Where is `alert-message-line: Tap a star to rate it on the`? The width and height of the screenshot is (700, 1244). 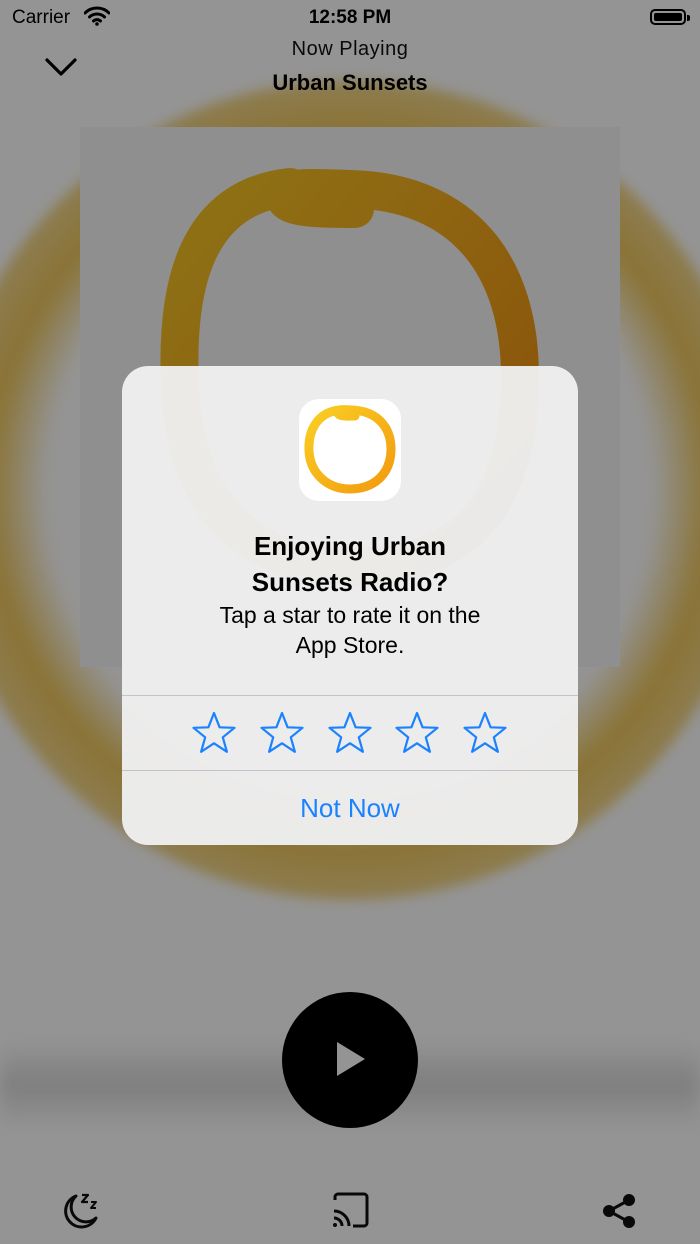
alert-message-line: Tap a star to rate it on the is located at coordinates (350, 615).